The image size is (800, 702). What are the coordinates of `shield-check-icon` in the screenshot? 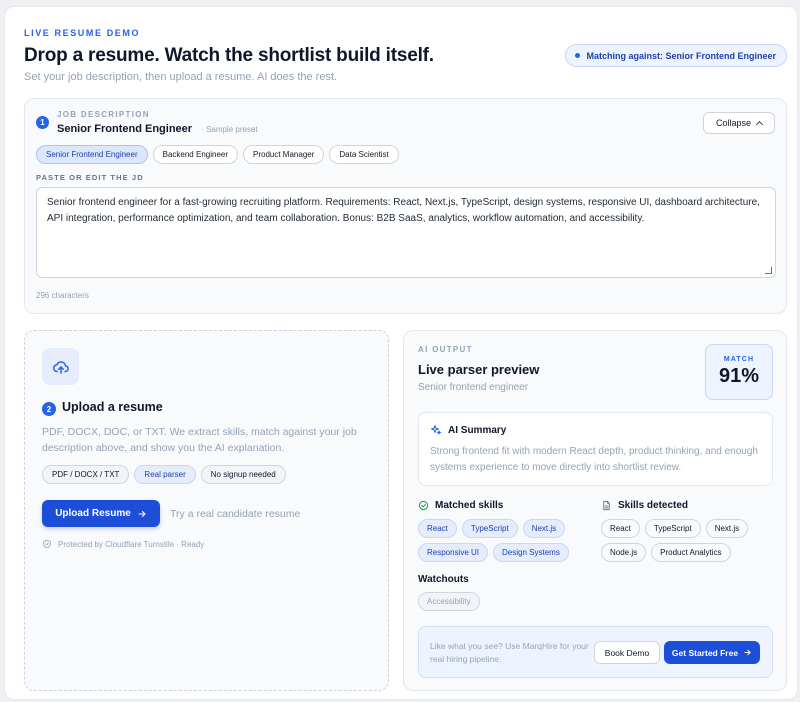 It's located at (47, 544).